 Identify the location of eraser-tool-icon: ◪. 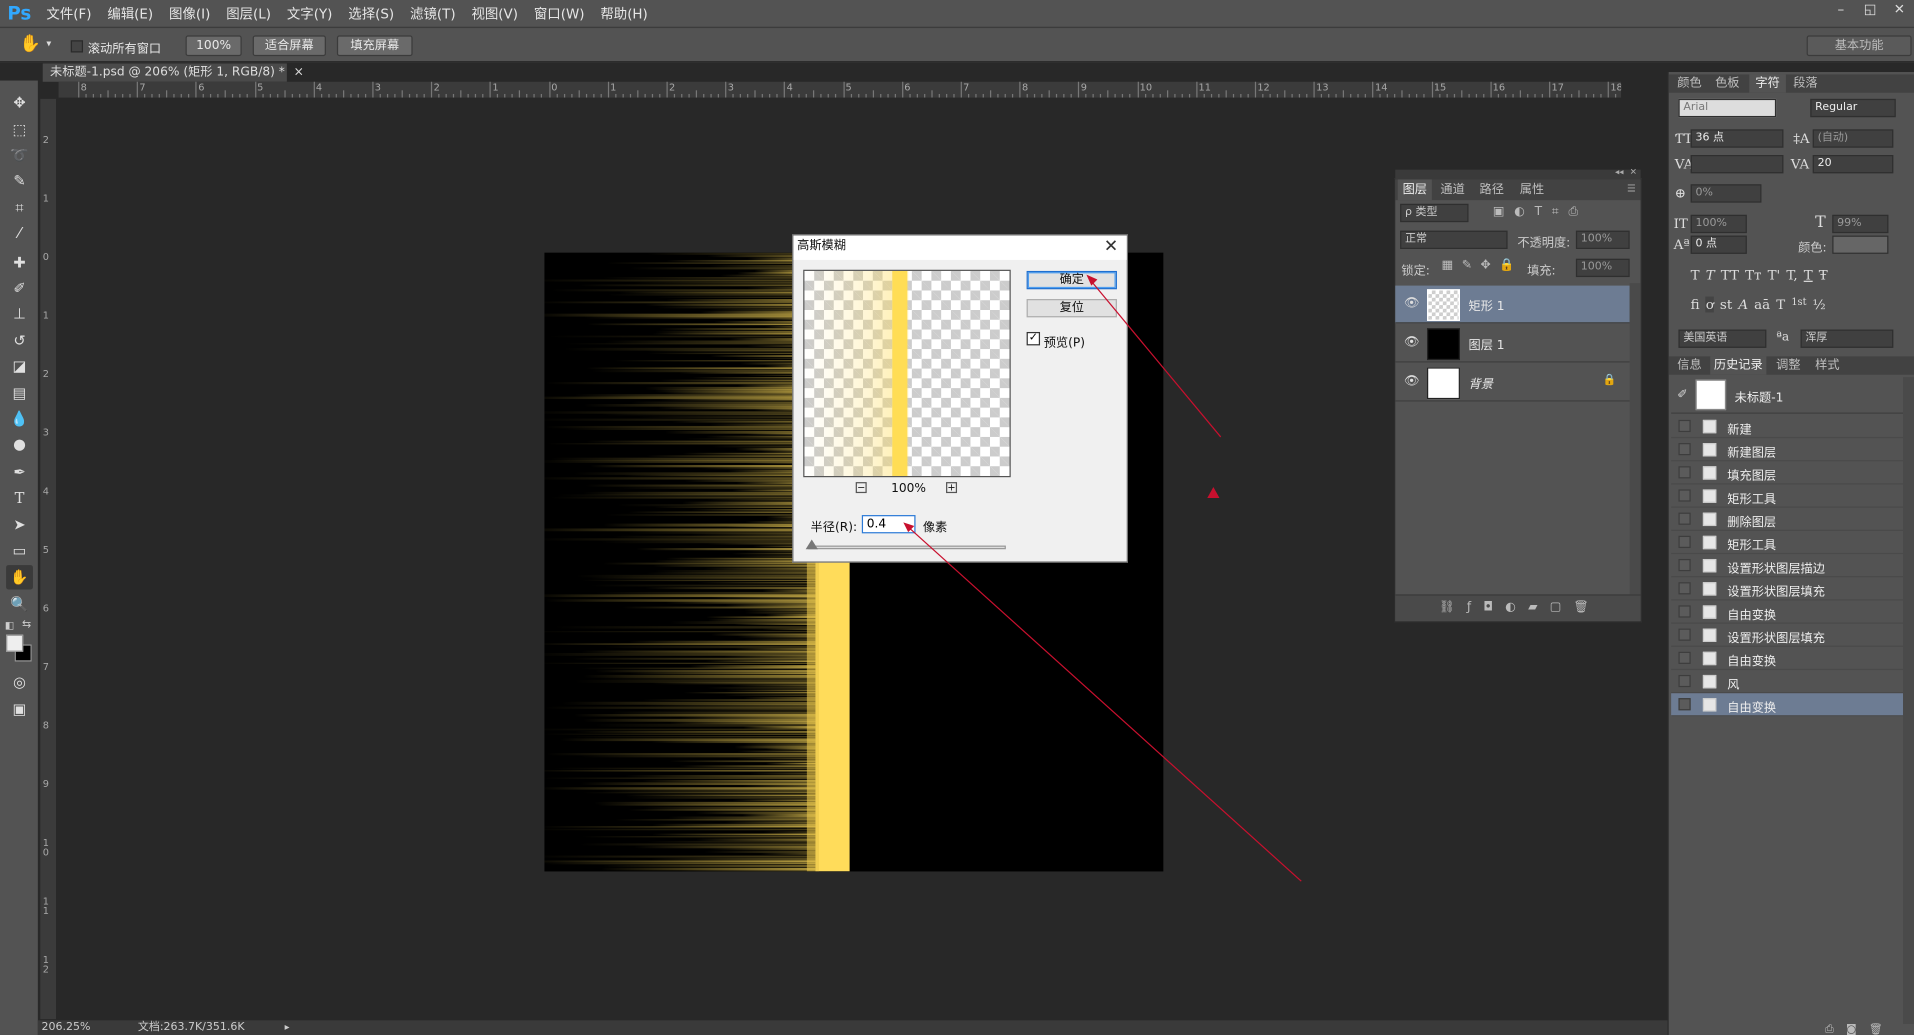
(19, 366).